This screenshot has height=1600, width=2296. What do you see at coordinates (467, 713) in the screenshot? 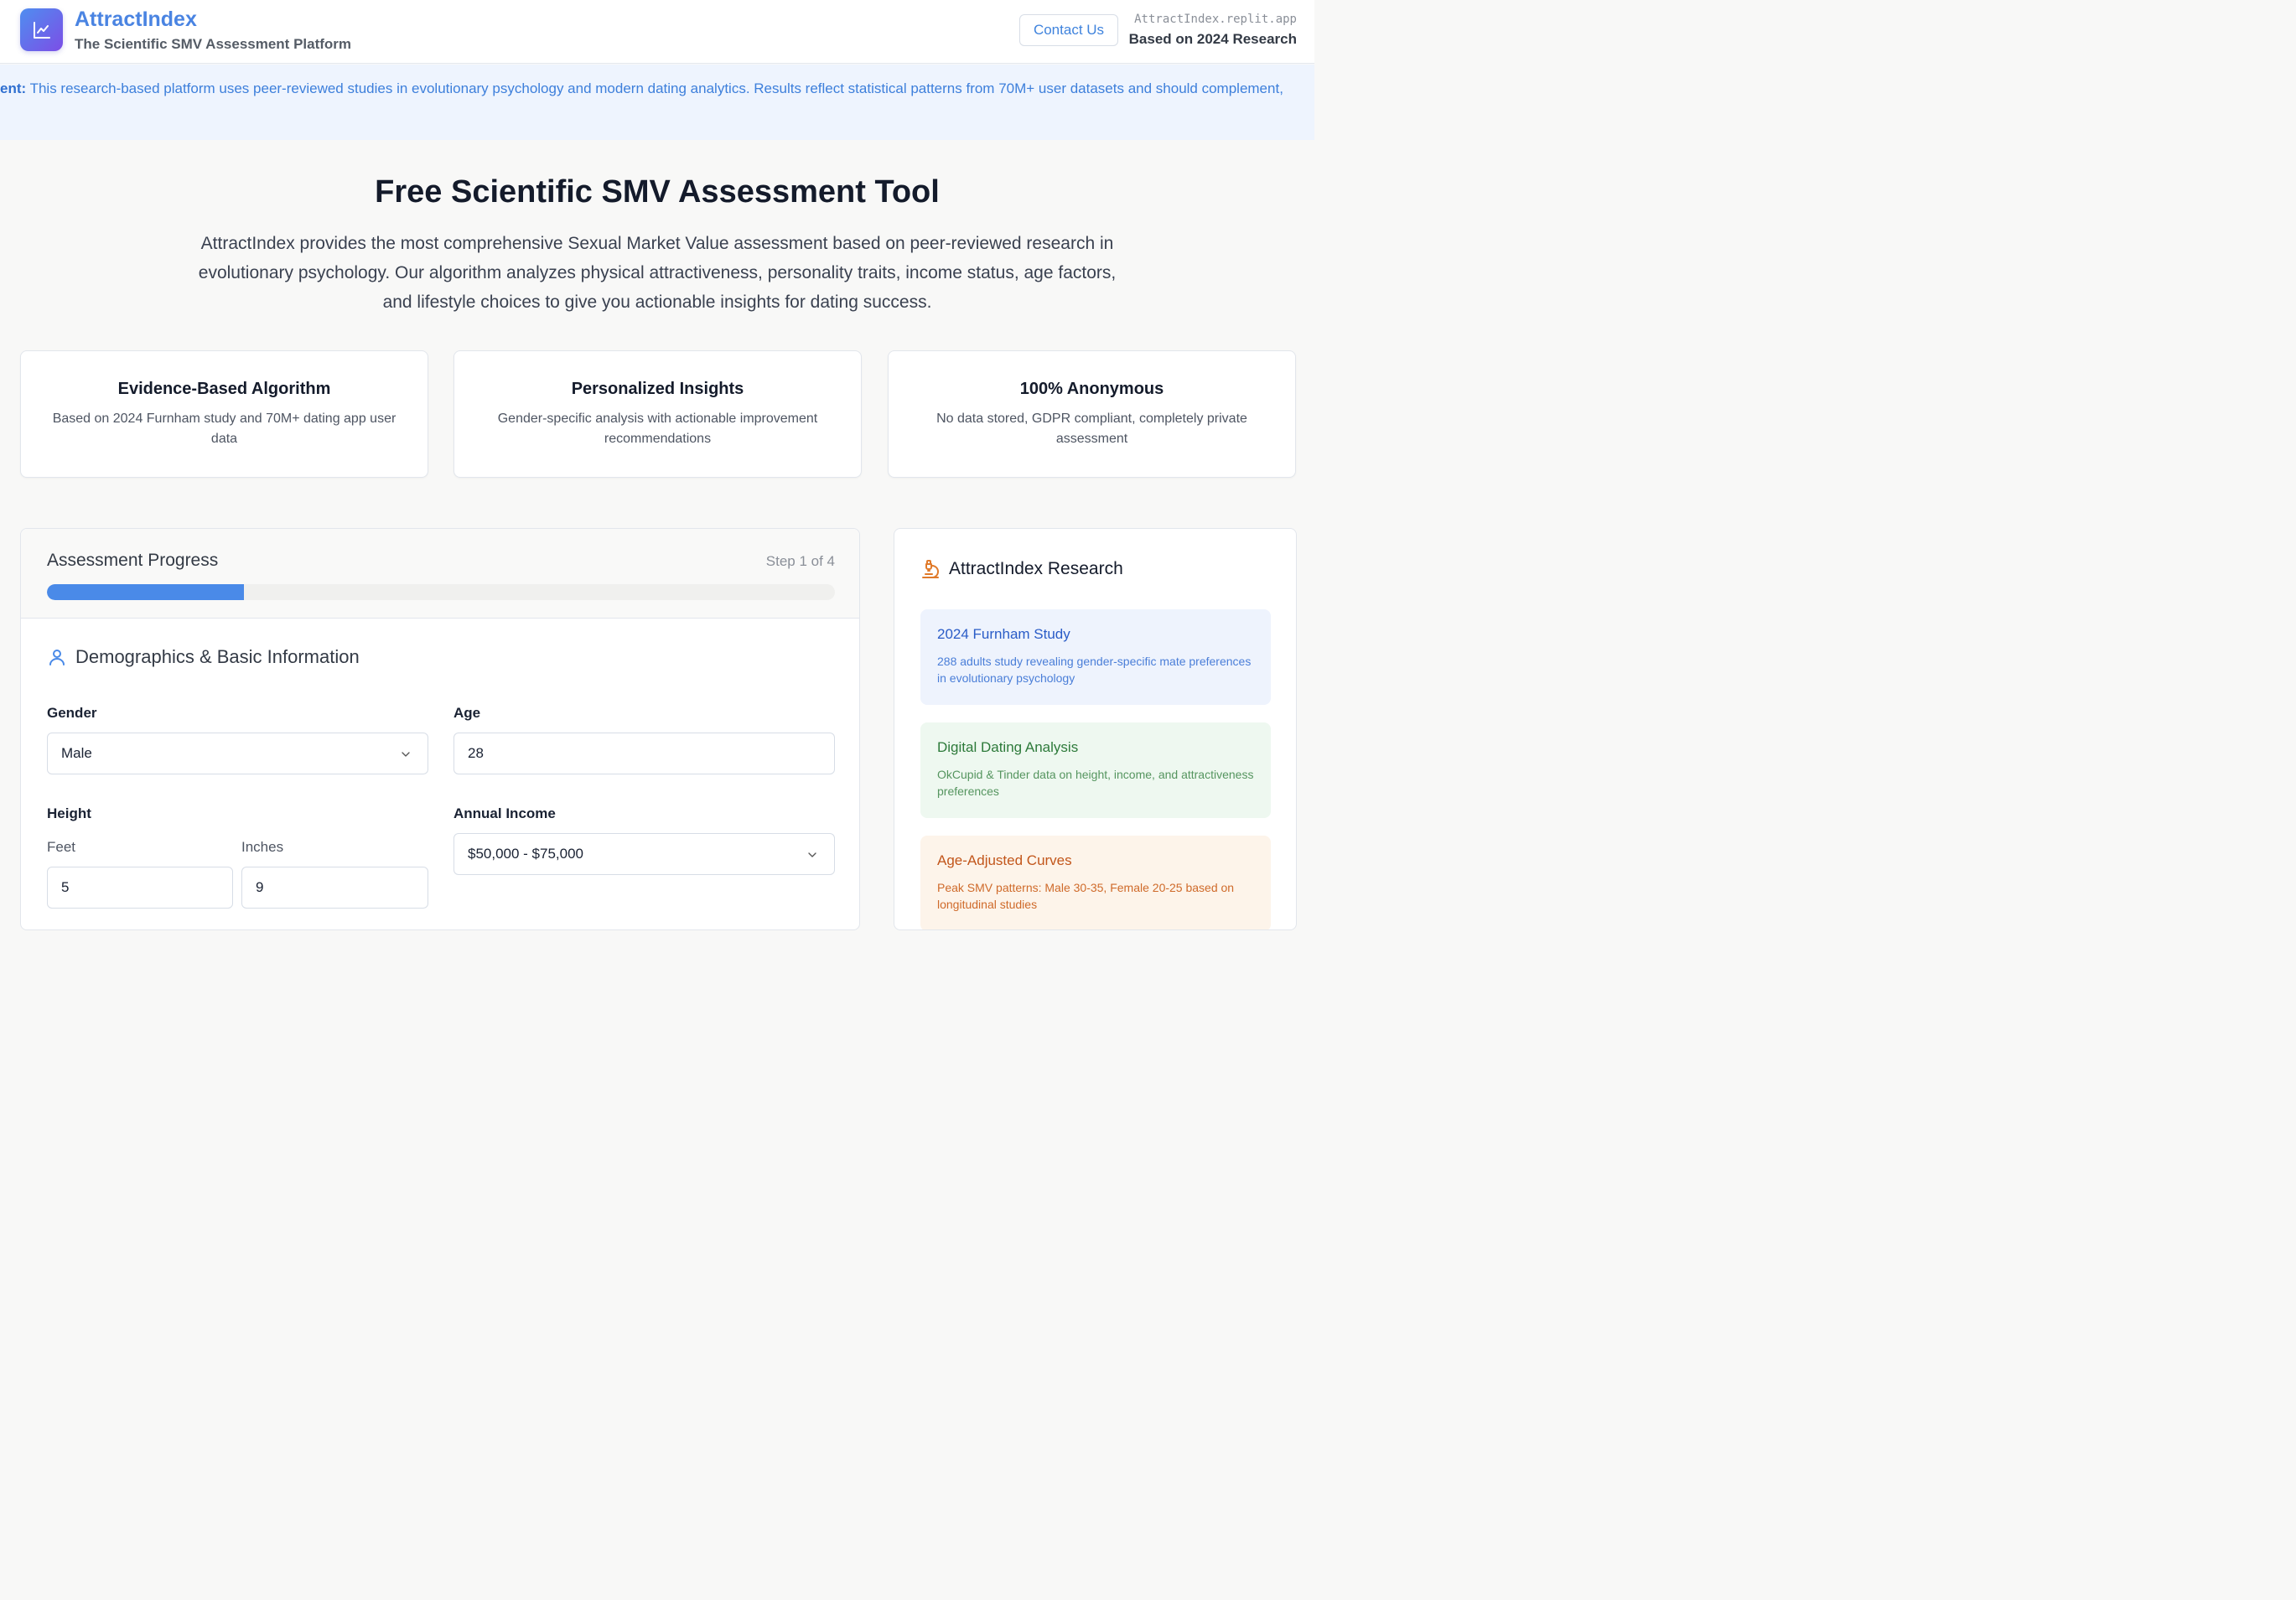
I see `age-label: Age` at bounding box center [467, 713].